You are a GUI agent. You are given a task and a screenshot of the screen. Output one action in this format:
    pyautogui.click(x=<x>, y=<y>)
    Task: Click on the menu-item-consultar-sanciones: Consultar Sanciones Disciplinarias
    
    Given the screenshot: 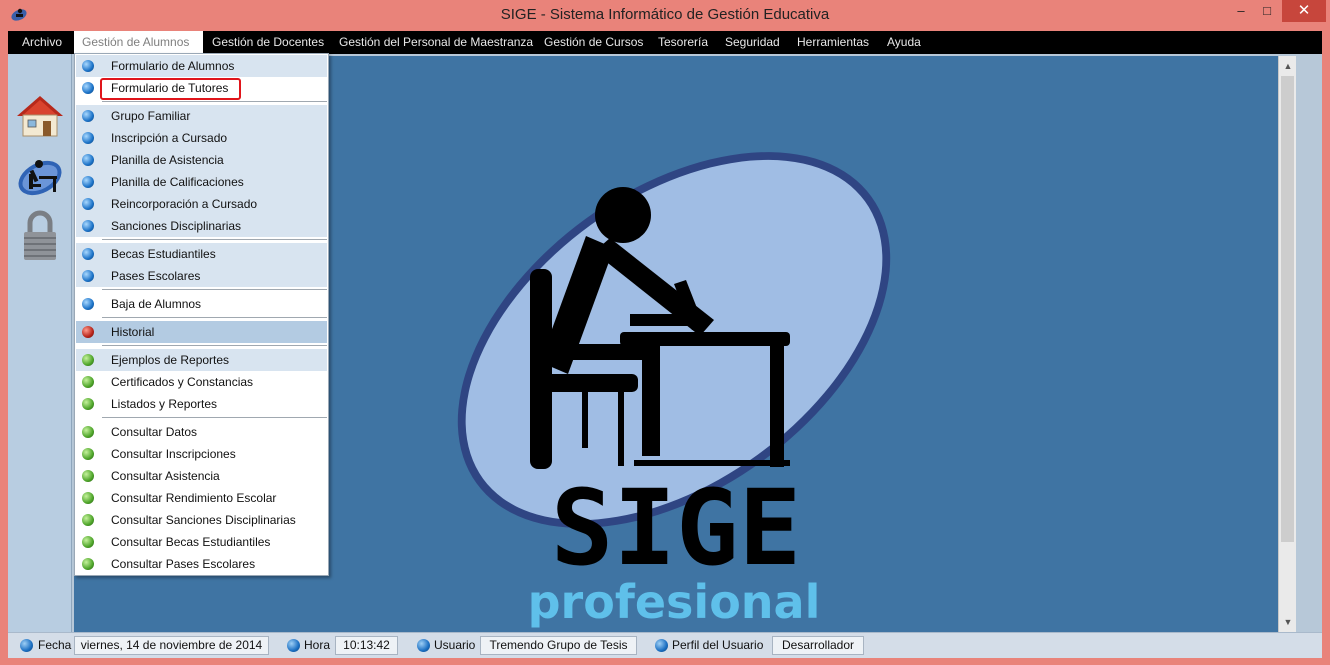 What is the action you would take?
    pyautogui.click(x=201, y=520)
    